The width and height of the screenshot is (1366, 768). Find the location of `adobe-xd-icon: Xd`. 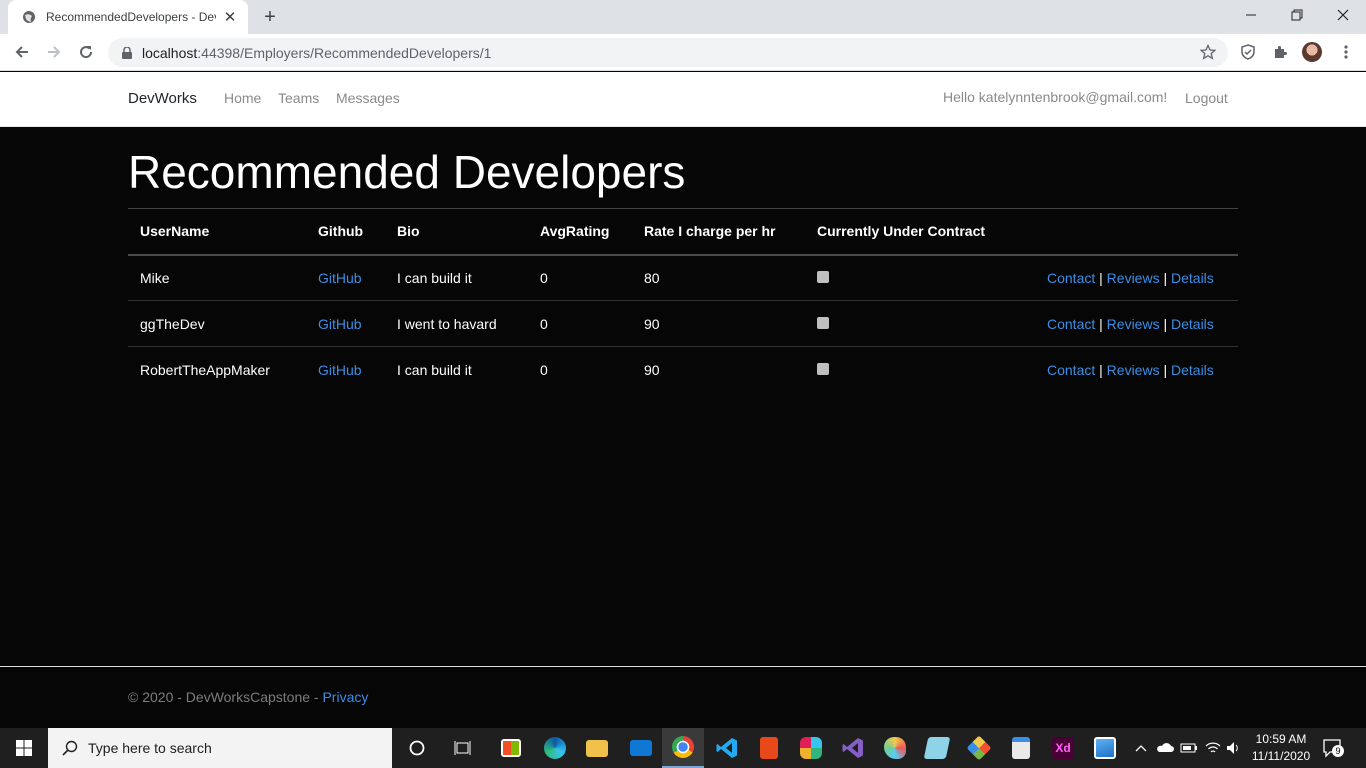

adobe-xd-icon: Xd is located at coordinates (1063, 748).